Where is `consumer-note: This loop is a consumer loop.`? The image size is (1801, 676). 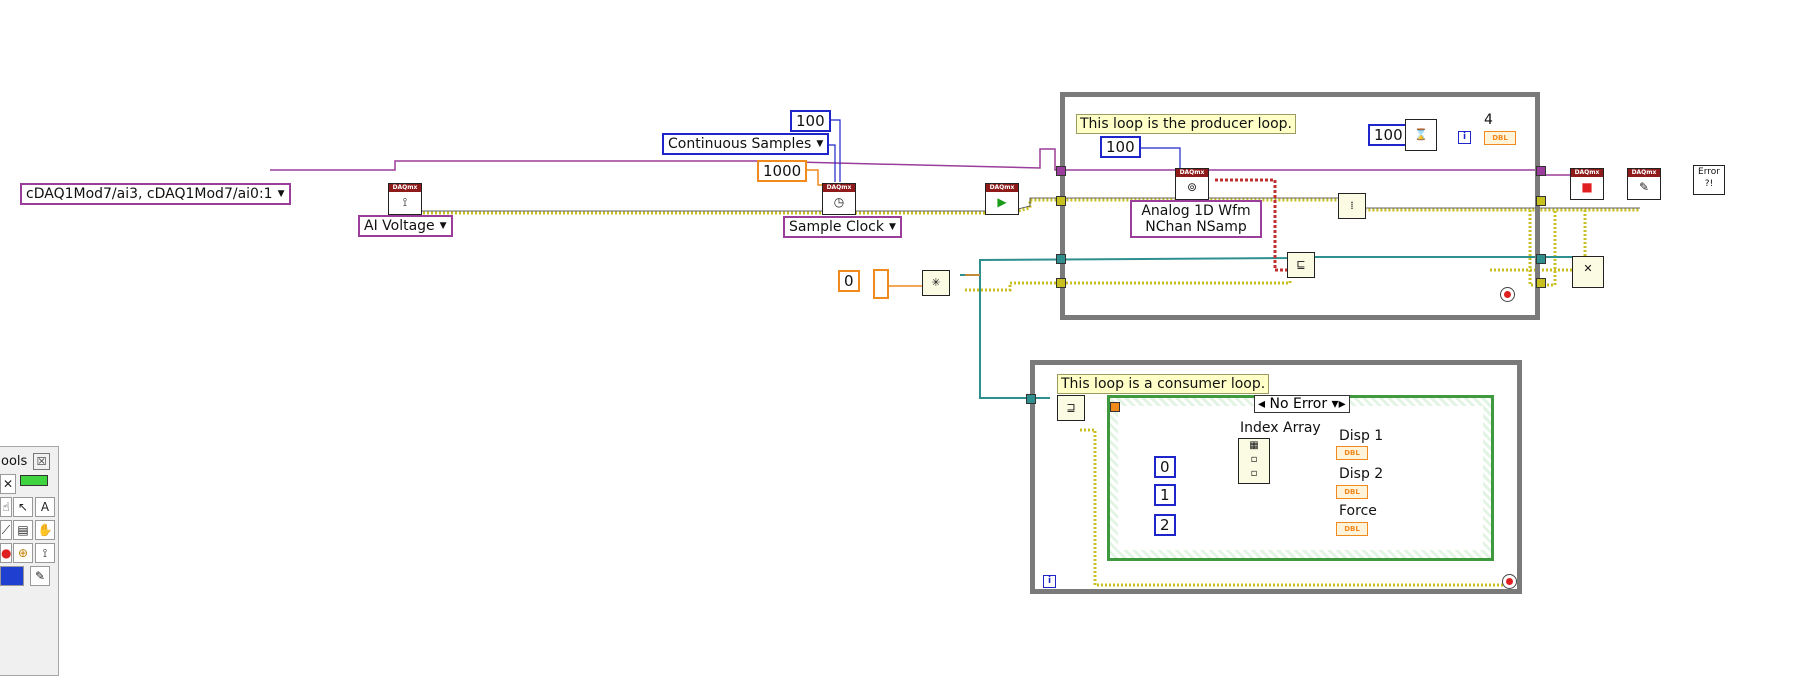 consumer-note: This loop is a consumer loop. is located at coordinates (1163, 384).